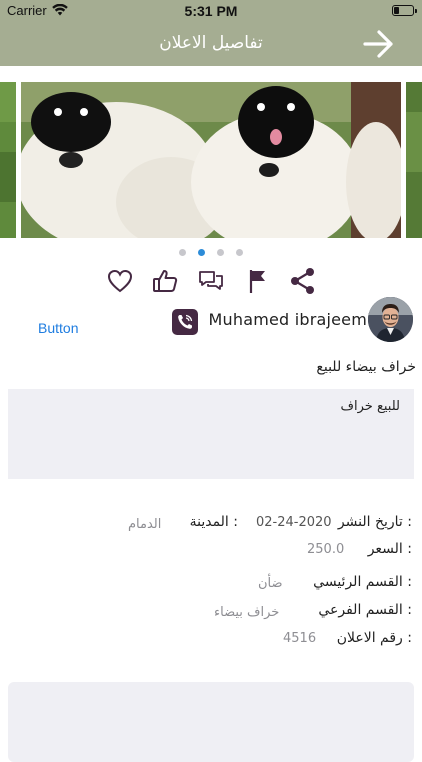  I want to click on page-indicator, so click(211, 252).